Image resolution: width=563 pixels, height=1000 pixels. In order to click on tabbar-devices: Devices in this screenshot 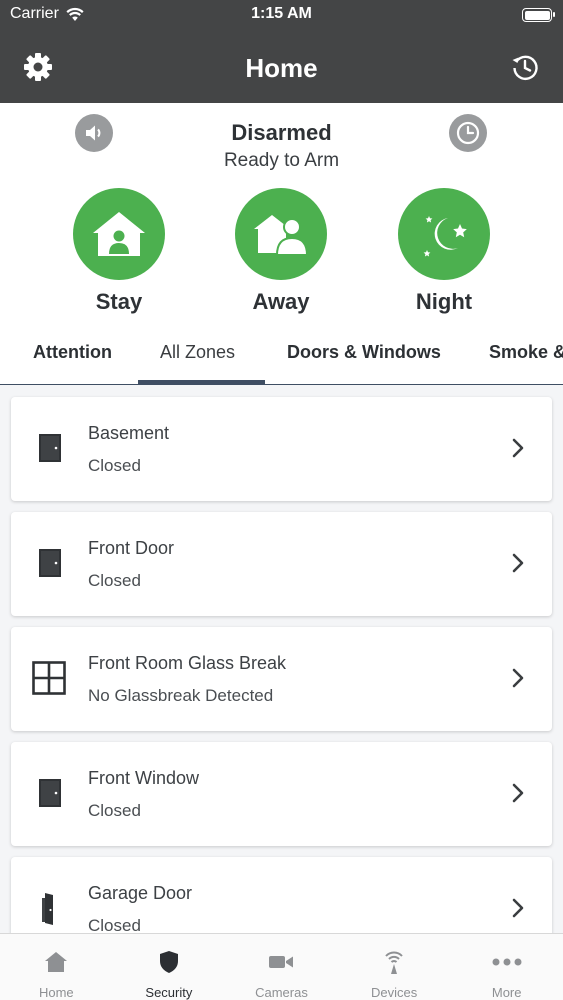, I will do `click(394, 967)`.